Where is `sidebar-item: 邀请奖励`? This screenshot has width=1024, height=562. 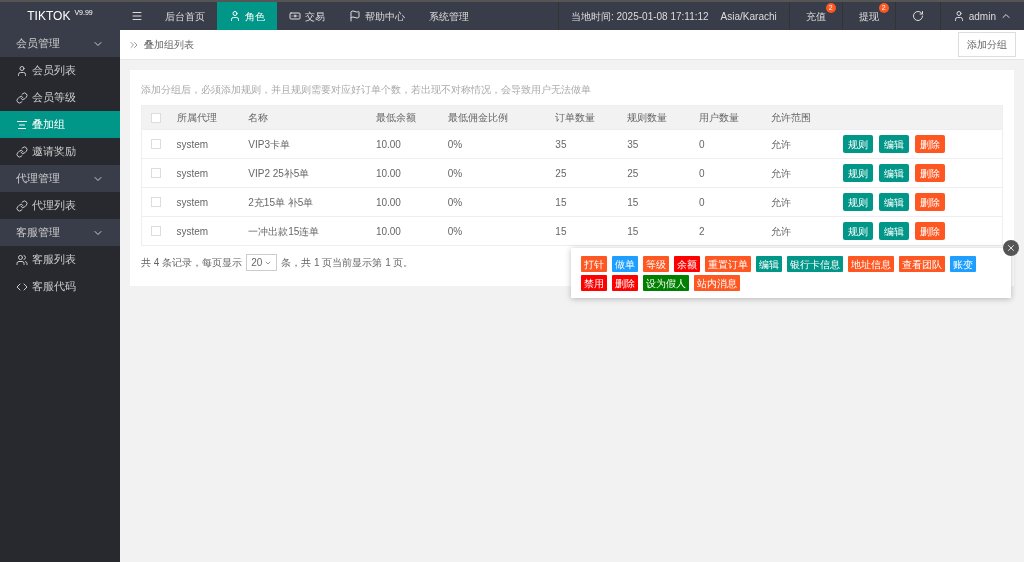 sidebar-item: 邀请奖励 is located at coordinates (60, 151).